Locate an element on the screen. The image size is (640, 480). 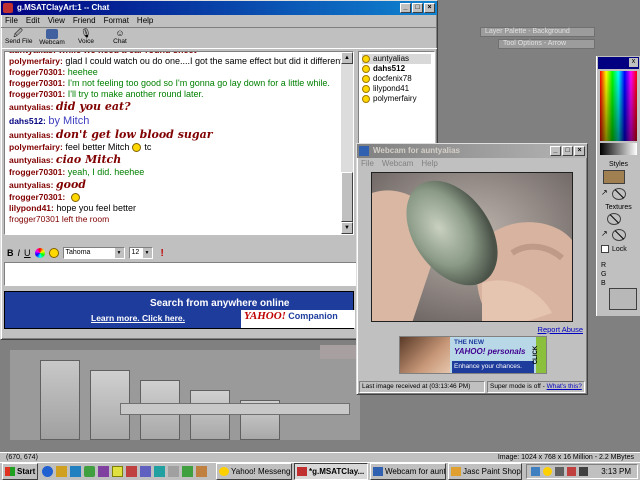
font-size-select: 12 ▼ is located at coordinates (140, 253).